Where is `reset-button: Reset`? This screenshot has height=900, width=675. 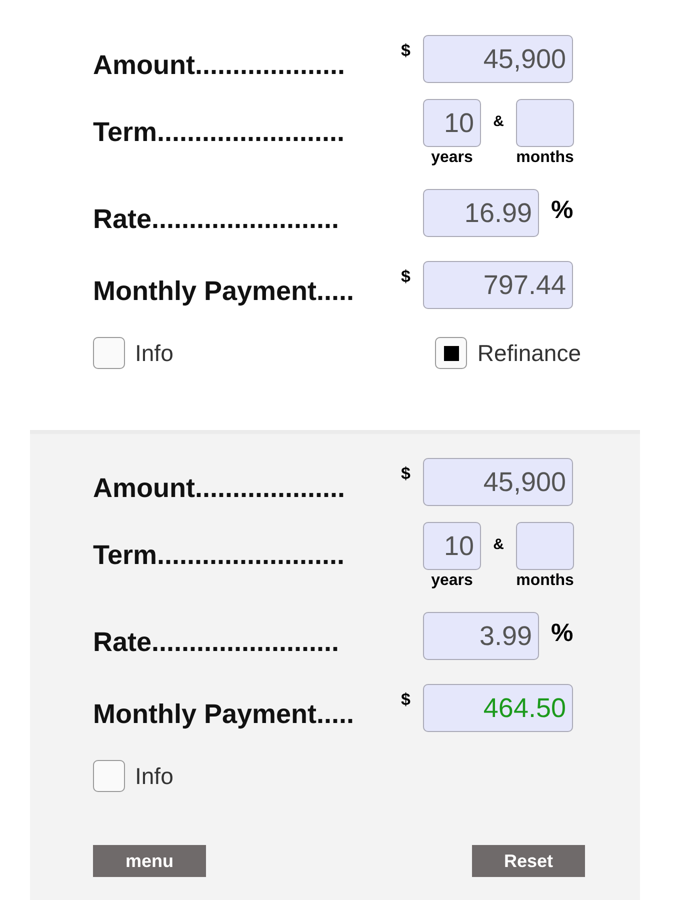
reset-button: Reset is located at coordinates (528, 861).